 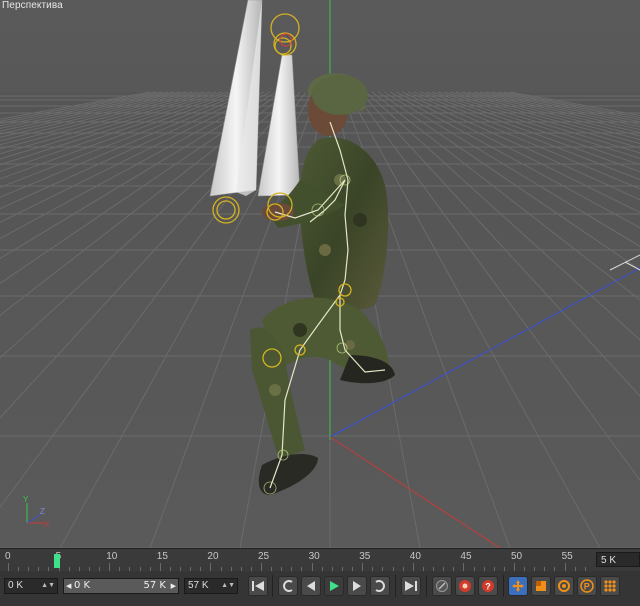 I want to click on play-forward-button, so click(x=334, y=586).